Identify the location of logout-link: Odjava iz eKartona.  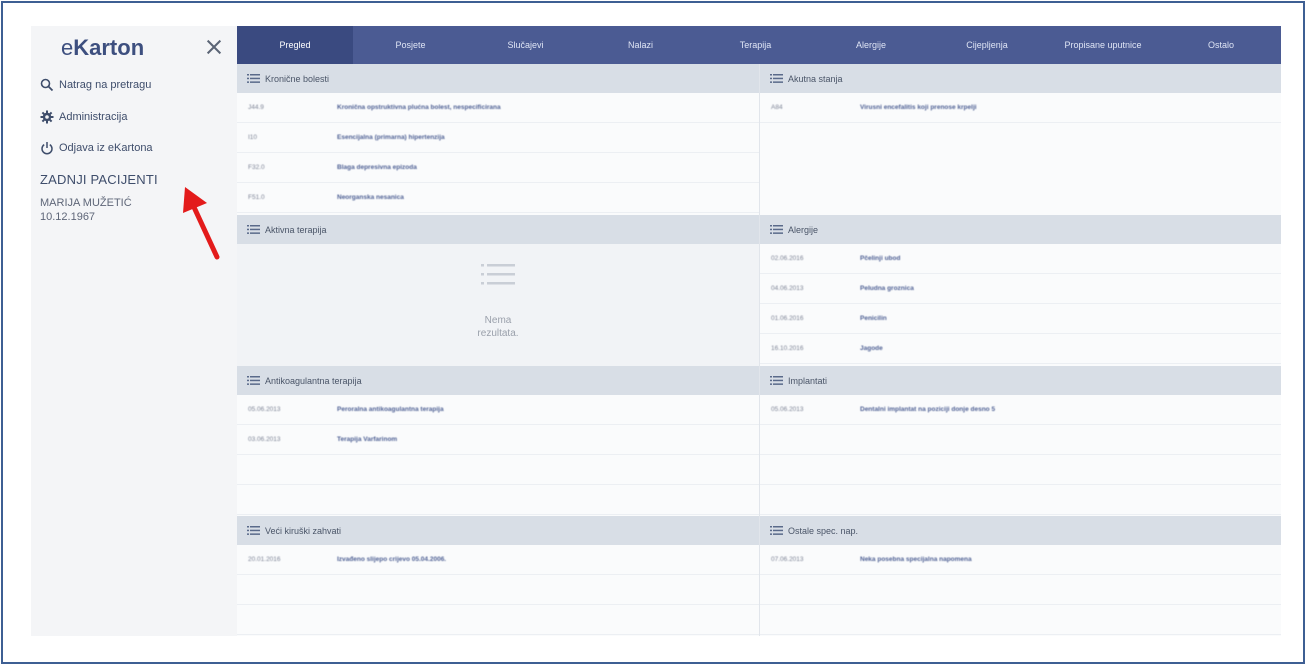
(96, 148).